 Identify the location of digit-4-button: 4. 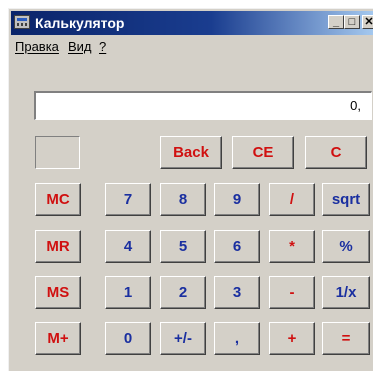
(128, 246).